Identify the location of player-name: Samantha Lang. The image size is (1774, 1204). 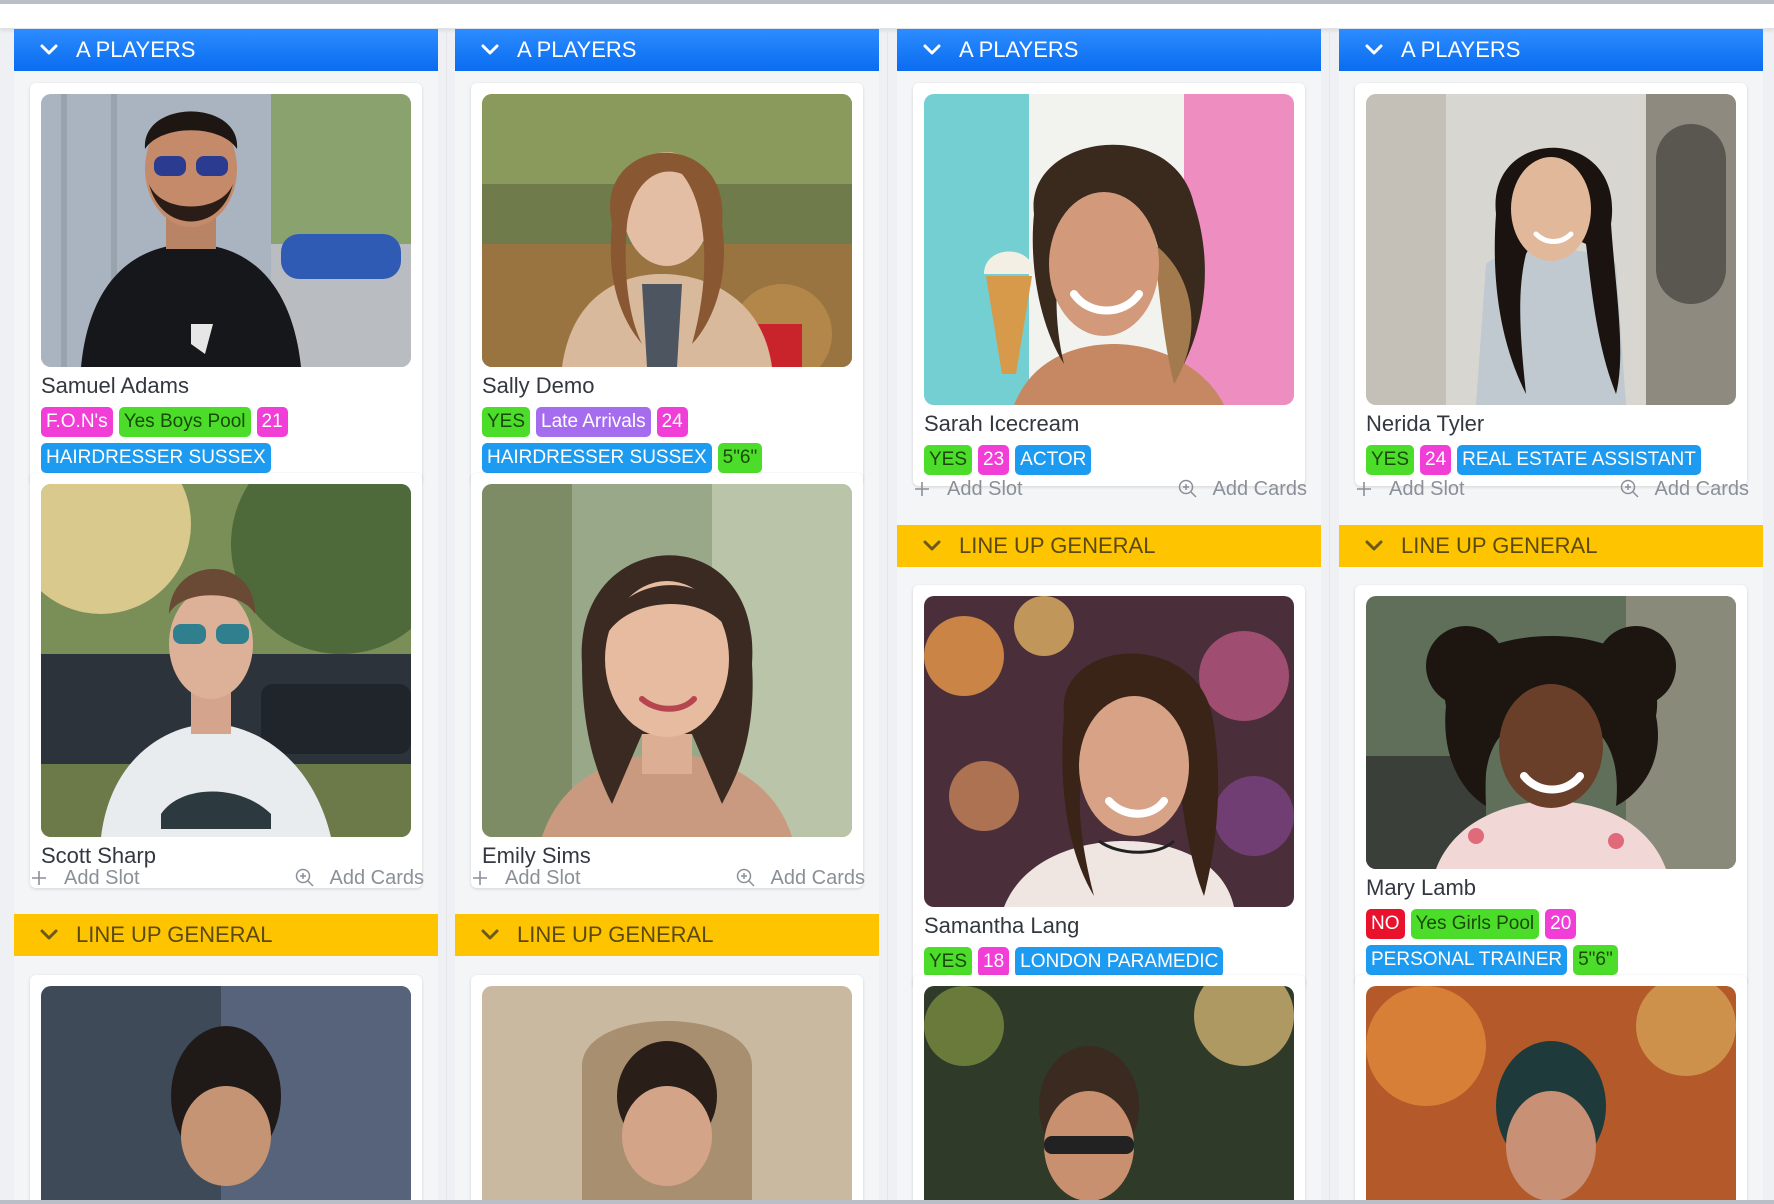
(1002, 925).